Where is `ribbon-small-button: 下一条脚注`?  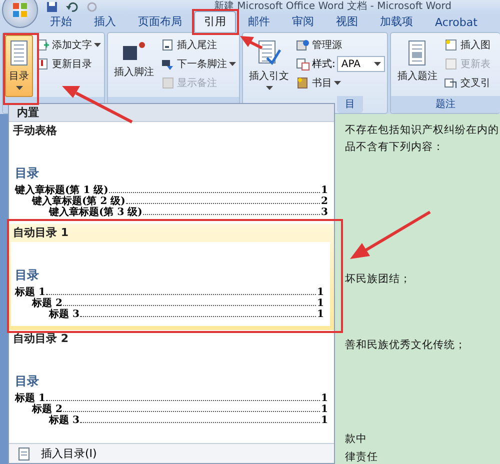
ribbon-small-button: 下一条脚注 is located at coordinates (198, 64).